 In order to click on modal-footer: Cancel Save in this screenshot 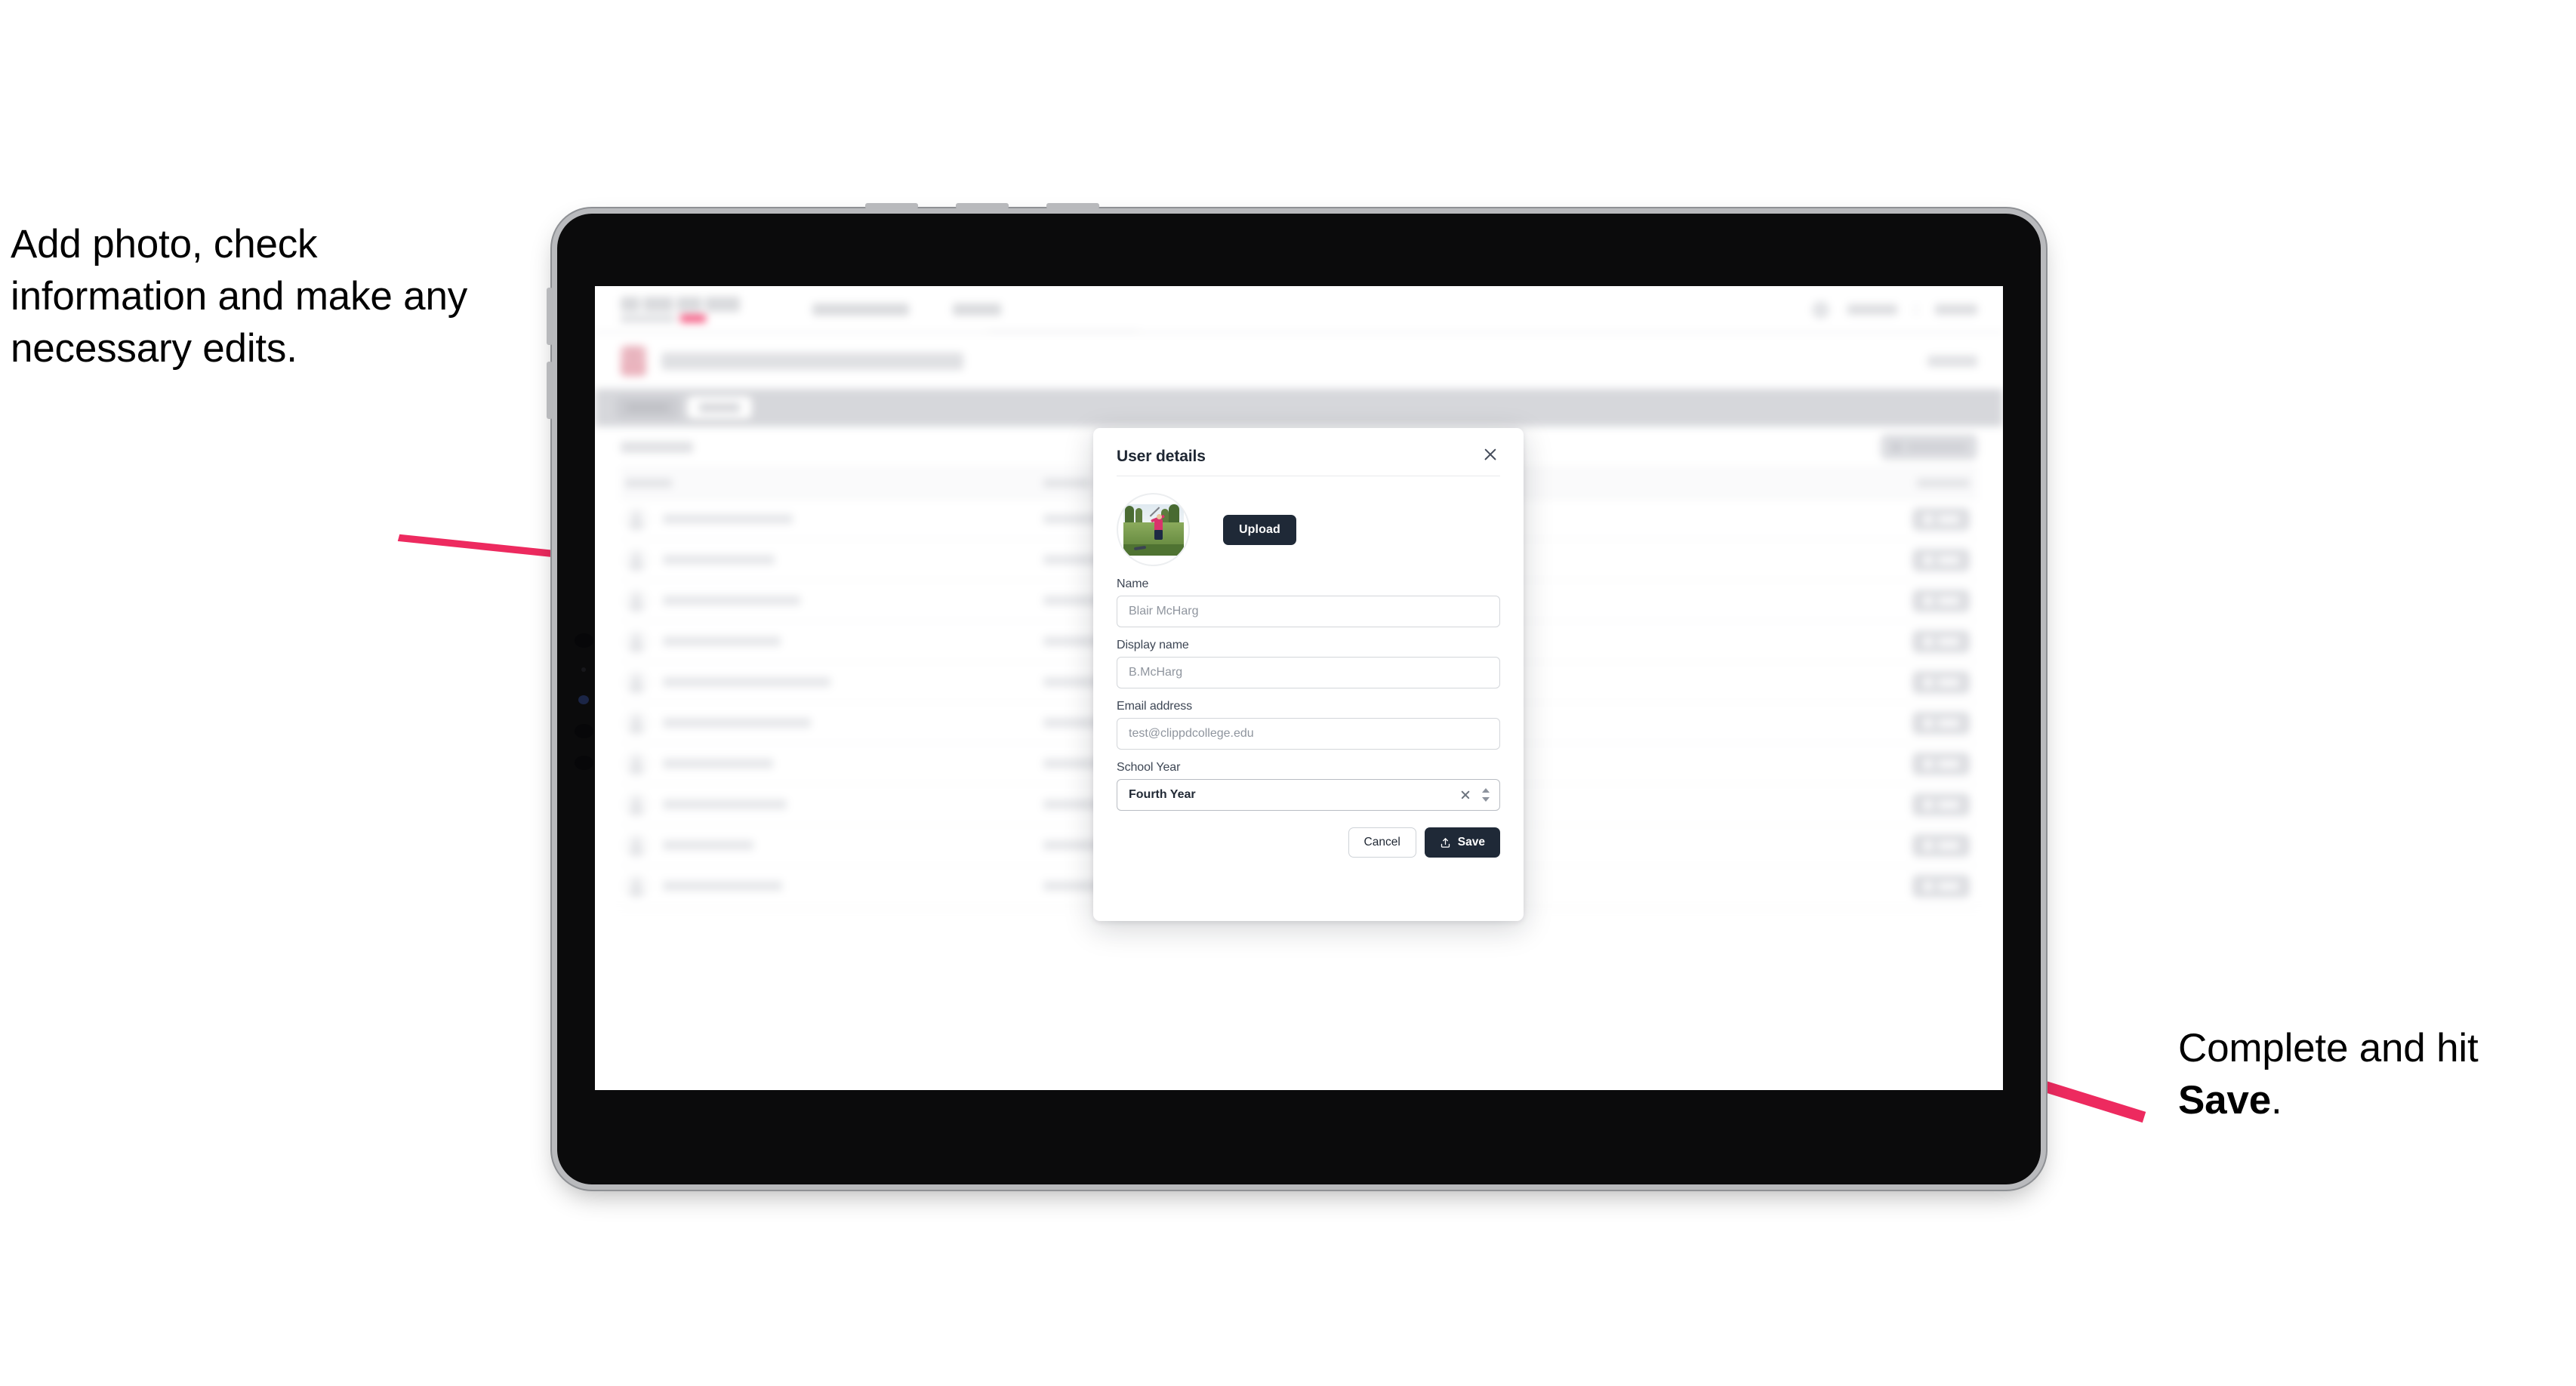, I will do `click(1308, 842)`.